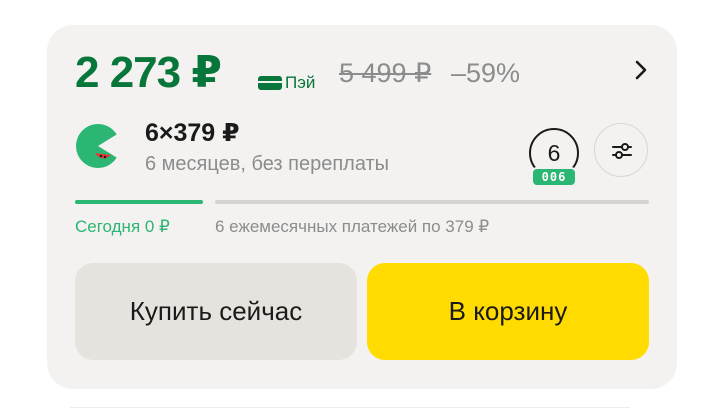 Image resolution: width=706 pixels, height=411 pixels. I want to click on pay-label: Пэй, so click(300, 82).